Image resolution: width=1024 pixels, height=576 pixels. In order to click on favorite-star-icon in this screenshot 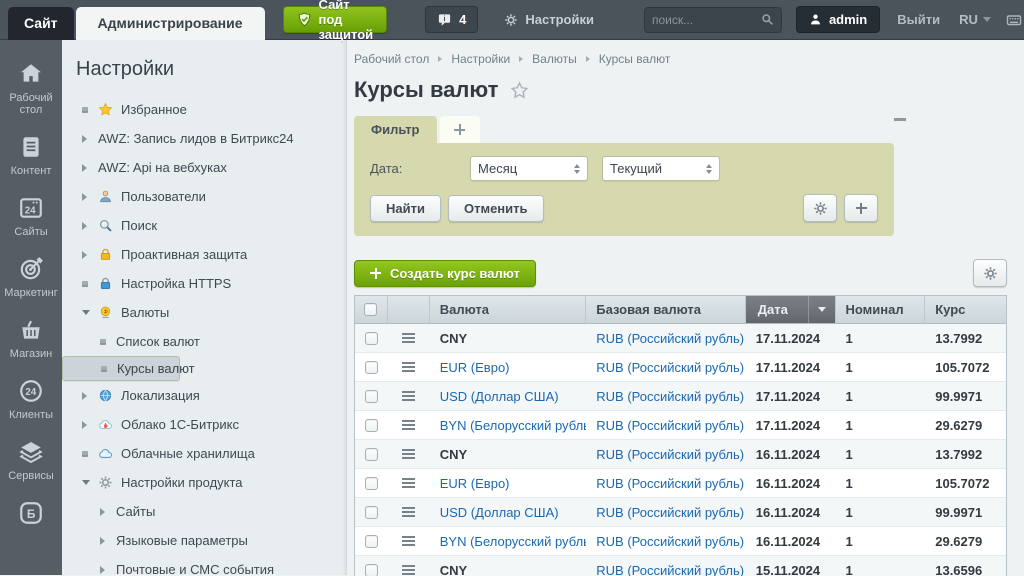, I will do `click(519, 90)`.